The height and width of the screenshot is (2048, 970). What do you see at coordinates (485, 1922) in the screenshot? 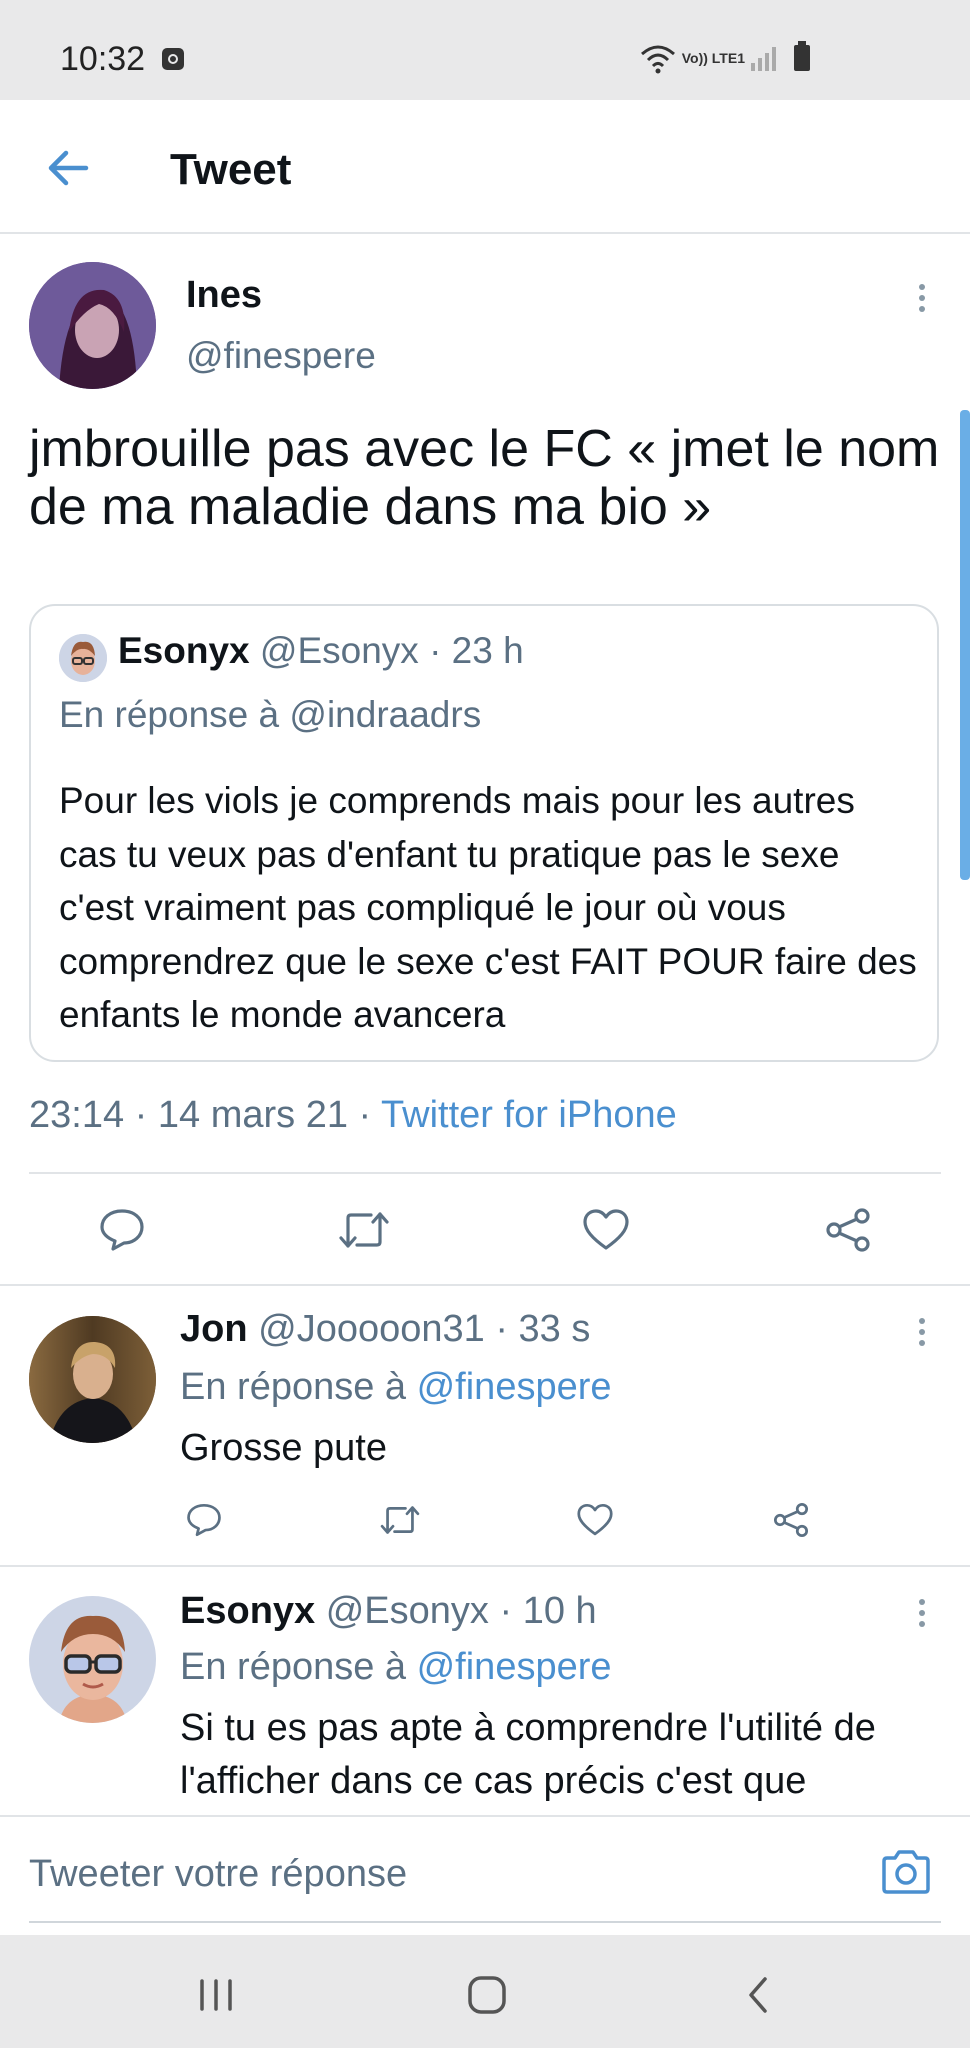
I see `composer-underline` at bounding box center [485, 1922].